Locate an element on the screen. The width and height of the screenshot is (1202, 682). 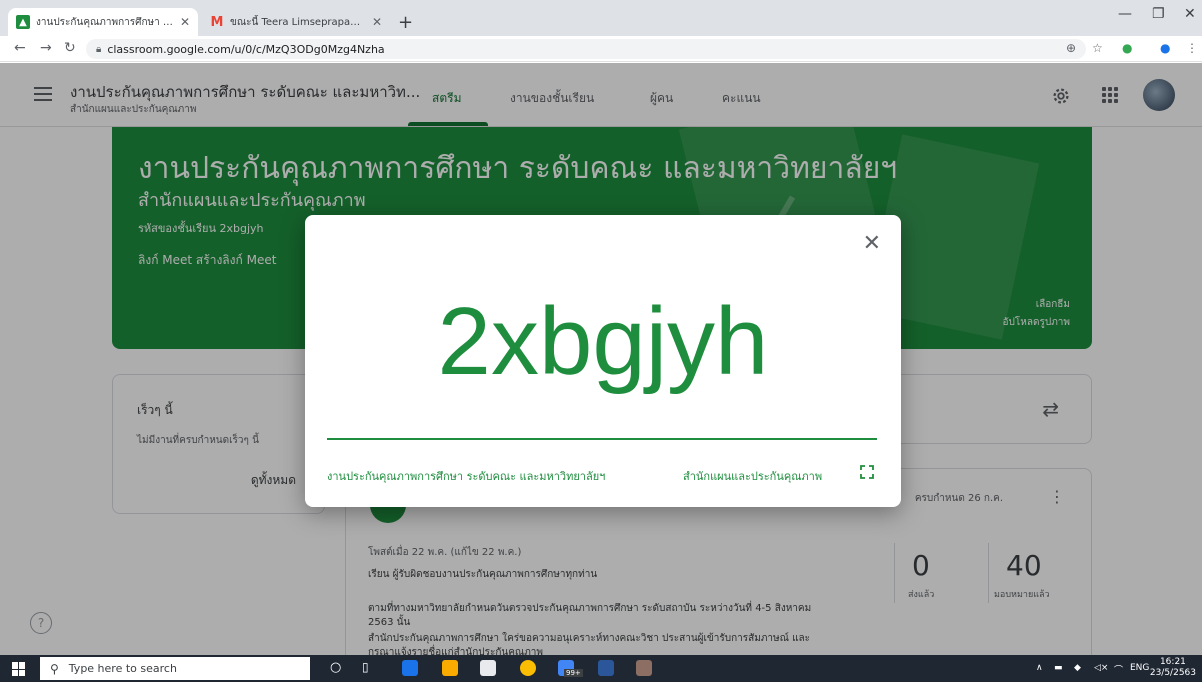
wifi-icon: ⌒ is located at coordinates (1118, 669).